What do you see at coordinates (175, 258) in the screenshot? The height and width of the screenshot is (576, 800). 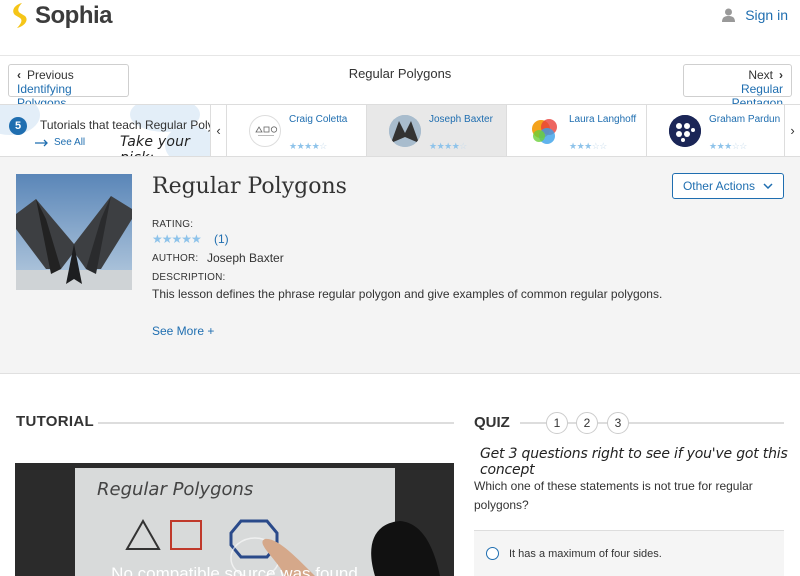 I see `author-label: AUTHOR:` at bounding box center [175, 258].